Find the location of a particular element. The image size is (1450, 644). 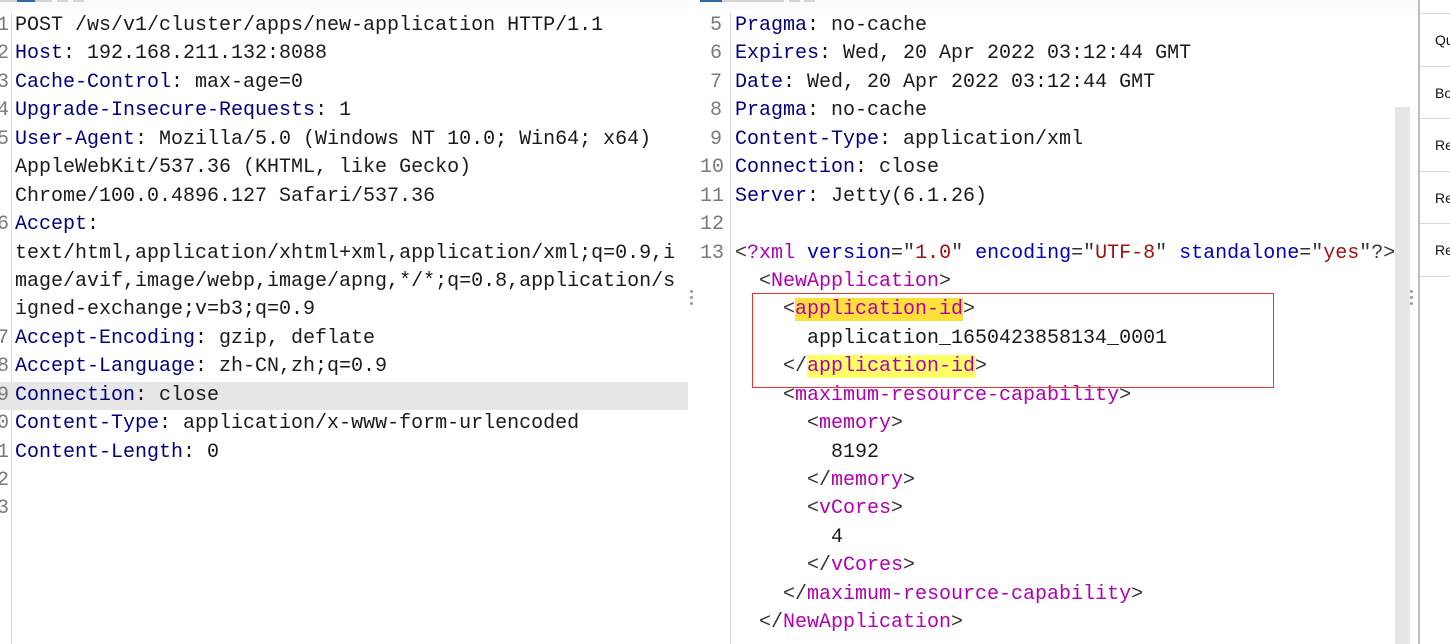

code-line: 4 Upgrade-Insecure-Requests: 1 is located at coordinates (344, 111).